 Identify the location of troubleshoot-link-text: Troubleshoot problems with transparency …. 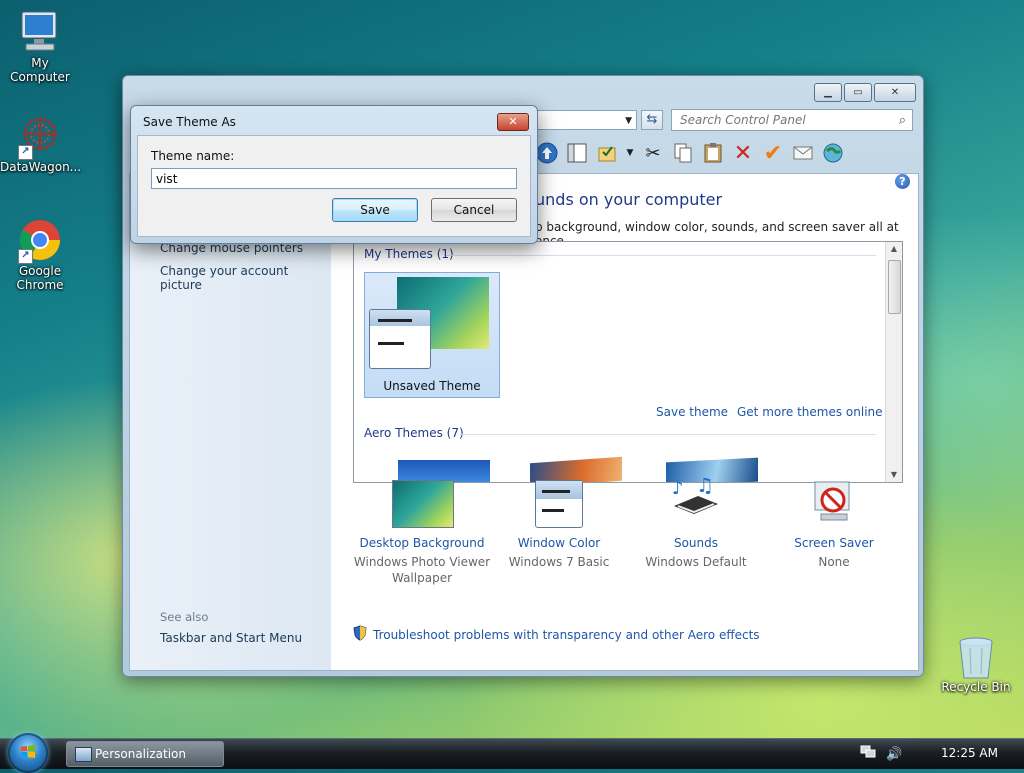
(566, 634).